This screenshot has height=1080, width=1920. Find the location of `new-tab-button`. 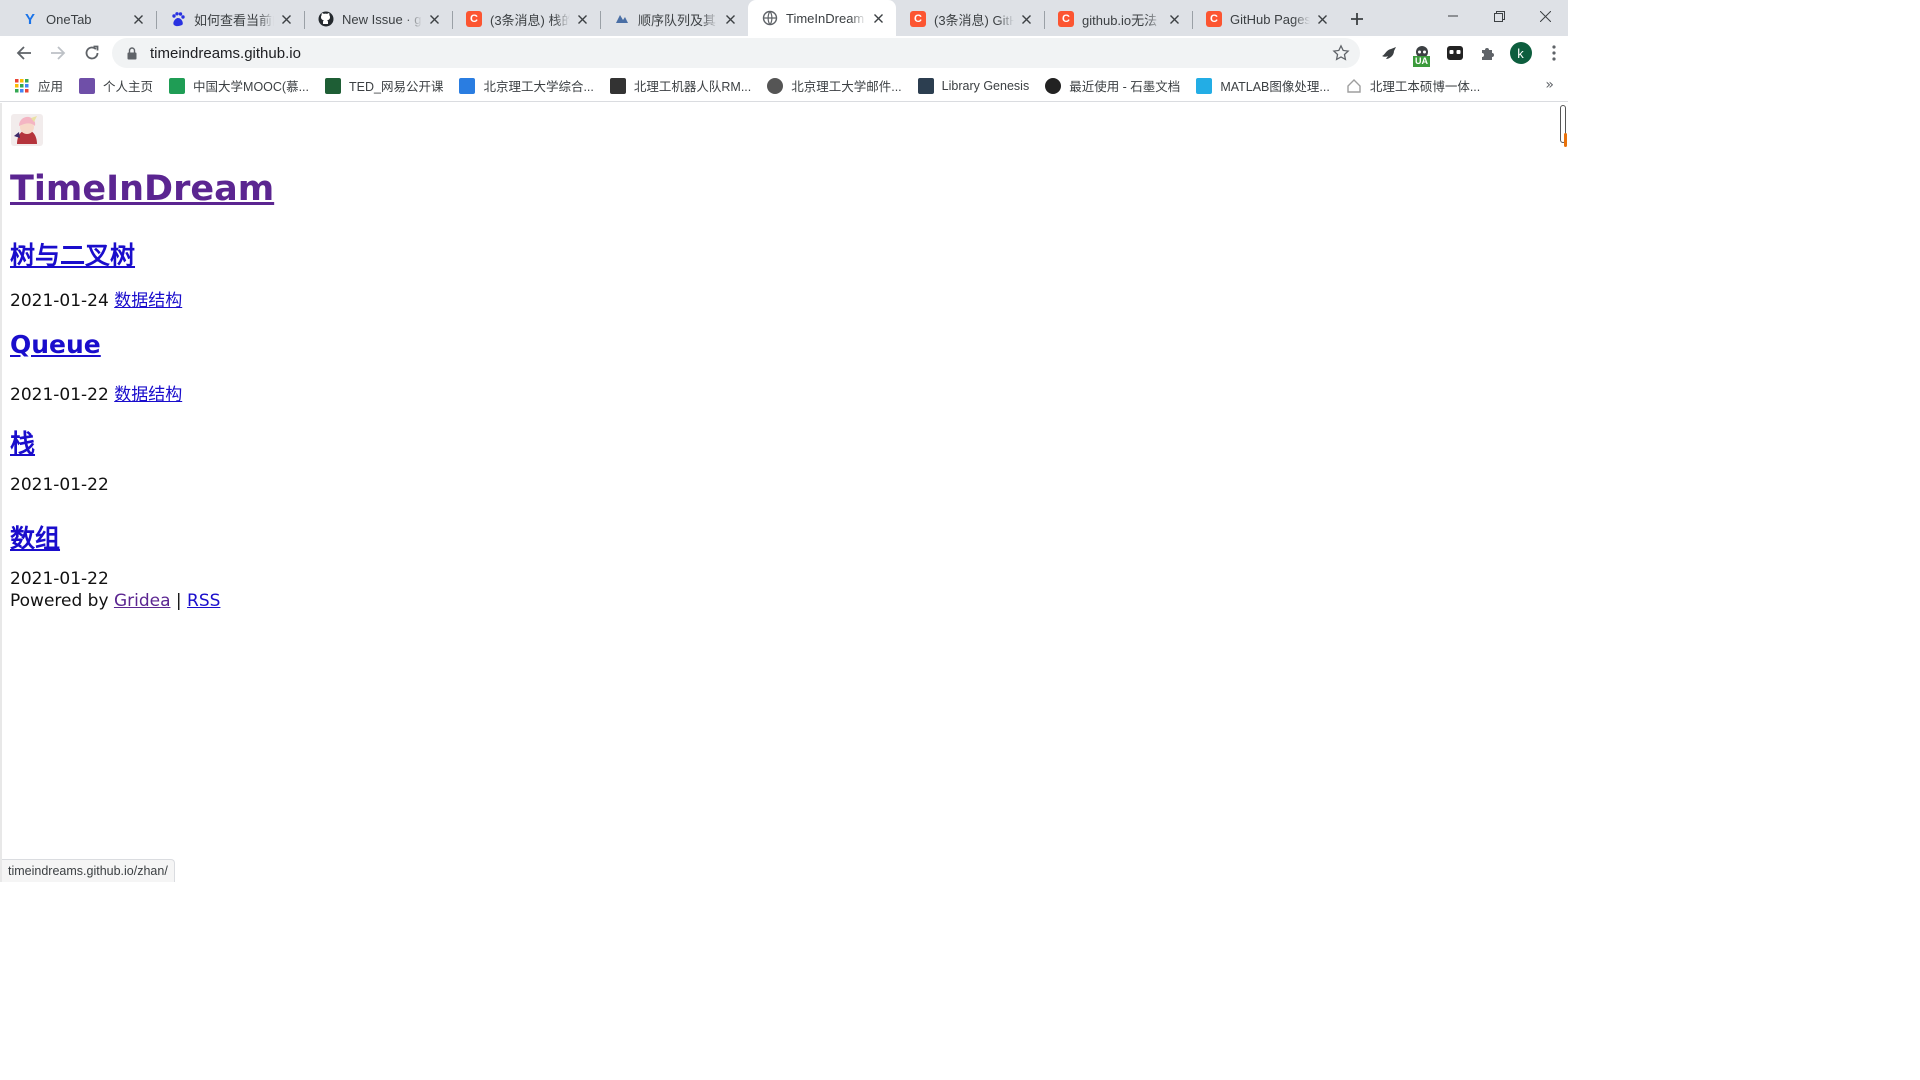

new-tab-button is located at coordinates (1357, 19).